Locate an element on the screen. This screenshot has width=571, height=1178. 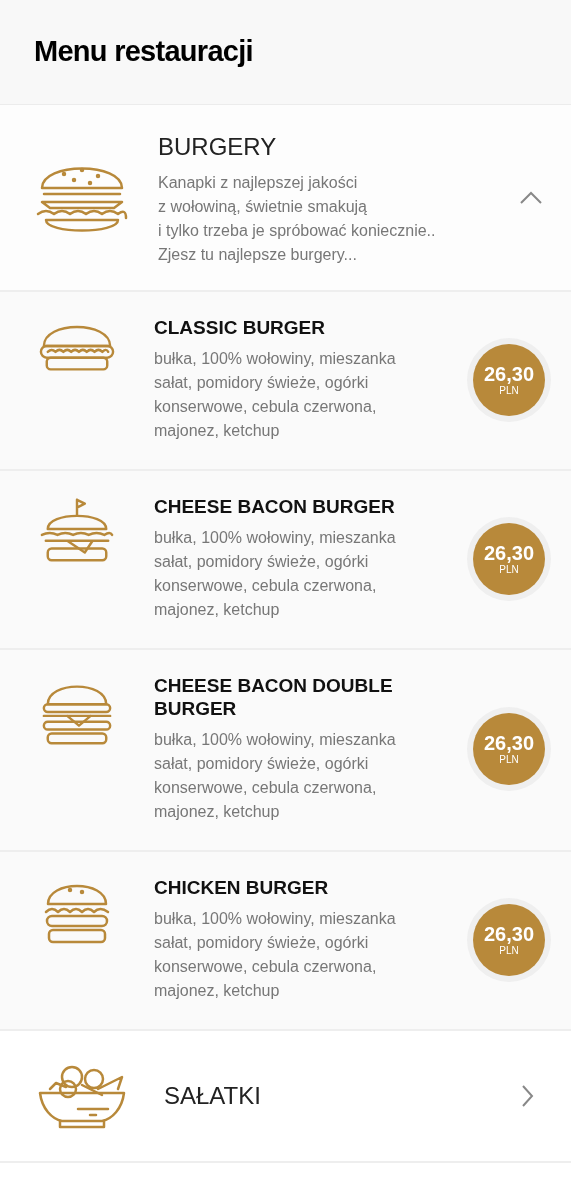
item-title: CHICKEN BURGER is located at coordinates (242, 887).